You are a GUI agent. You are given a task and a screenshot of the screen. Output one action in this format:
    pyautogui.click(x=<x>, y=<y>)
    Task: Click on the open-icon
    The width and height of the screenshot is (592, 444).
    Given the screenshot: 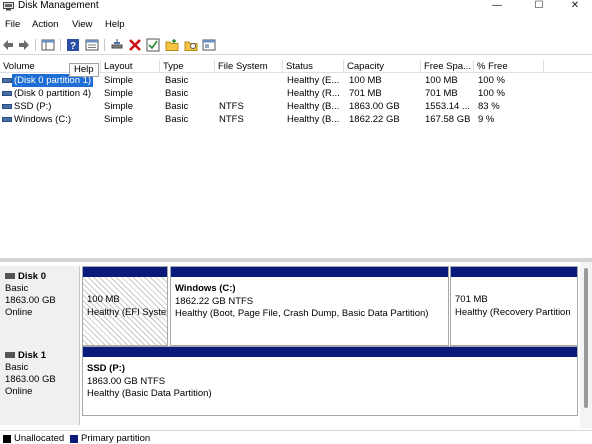 What is the action you would take?
    pyautogui.click(x=191, y=45)
    